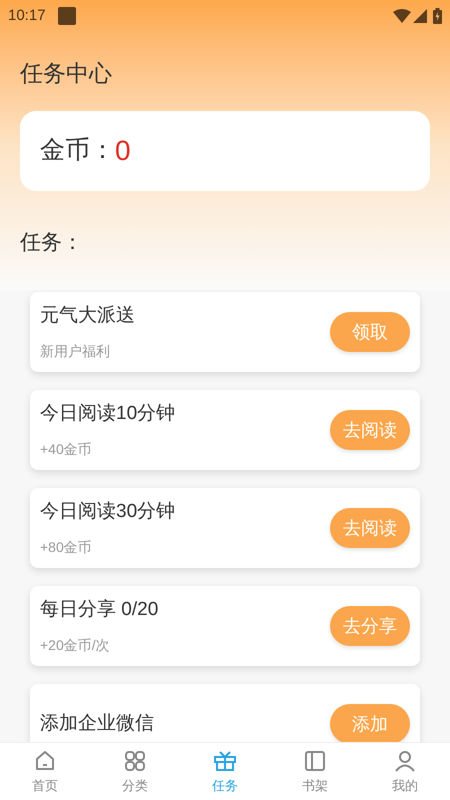 The height and width of the screenshot is (800, 450). I want to click on task-reward: 新用户福利, so click(75, 351).